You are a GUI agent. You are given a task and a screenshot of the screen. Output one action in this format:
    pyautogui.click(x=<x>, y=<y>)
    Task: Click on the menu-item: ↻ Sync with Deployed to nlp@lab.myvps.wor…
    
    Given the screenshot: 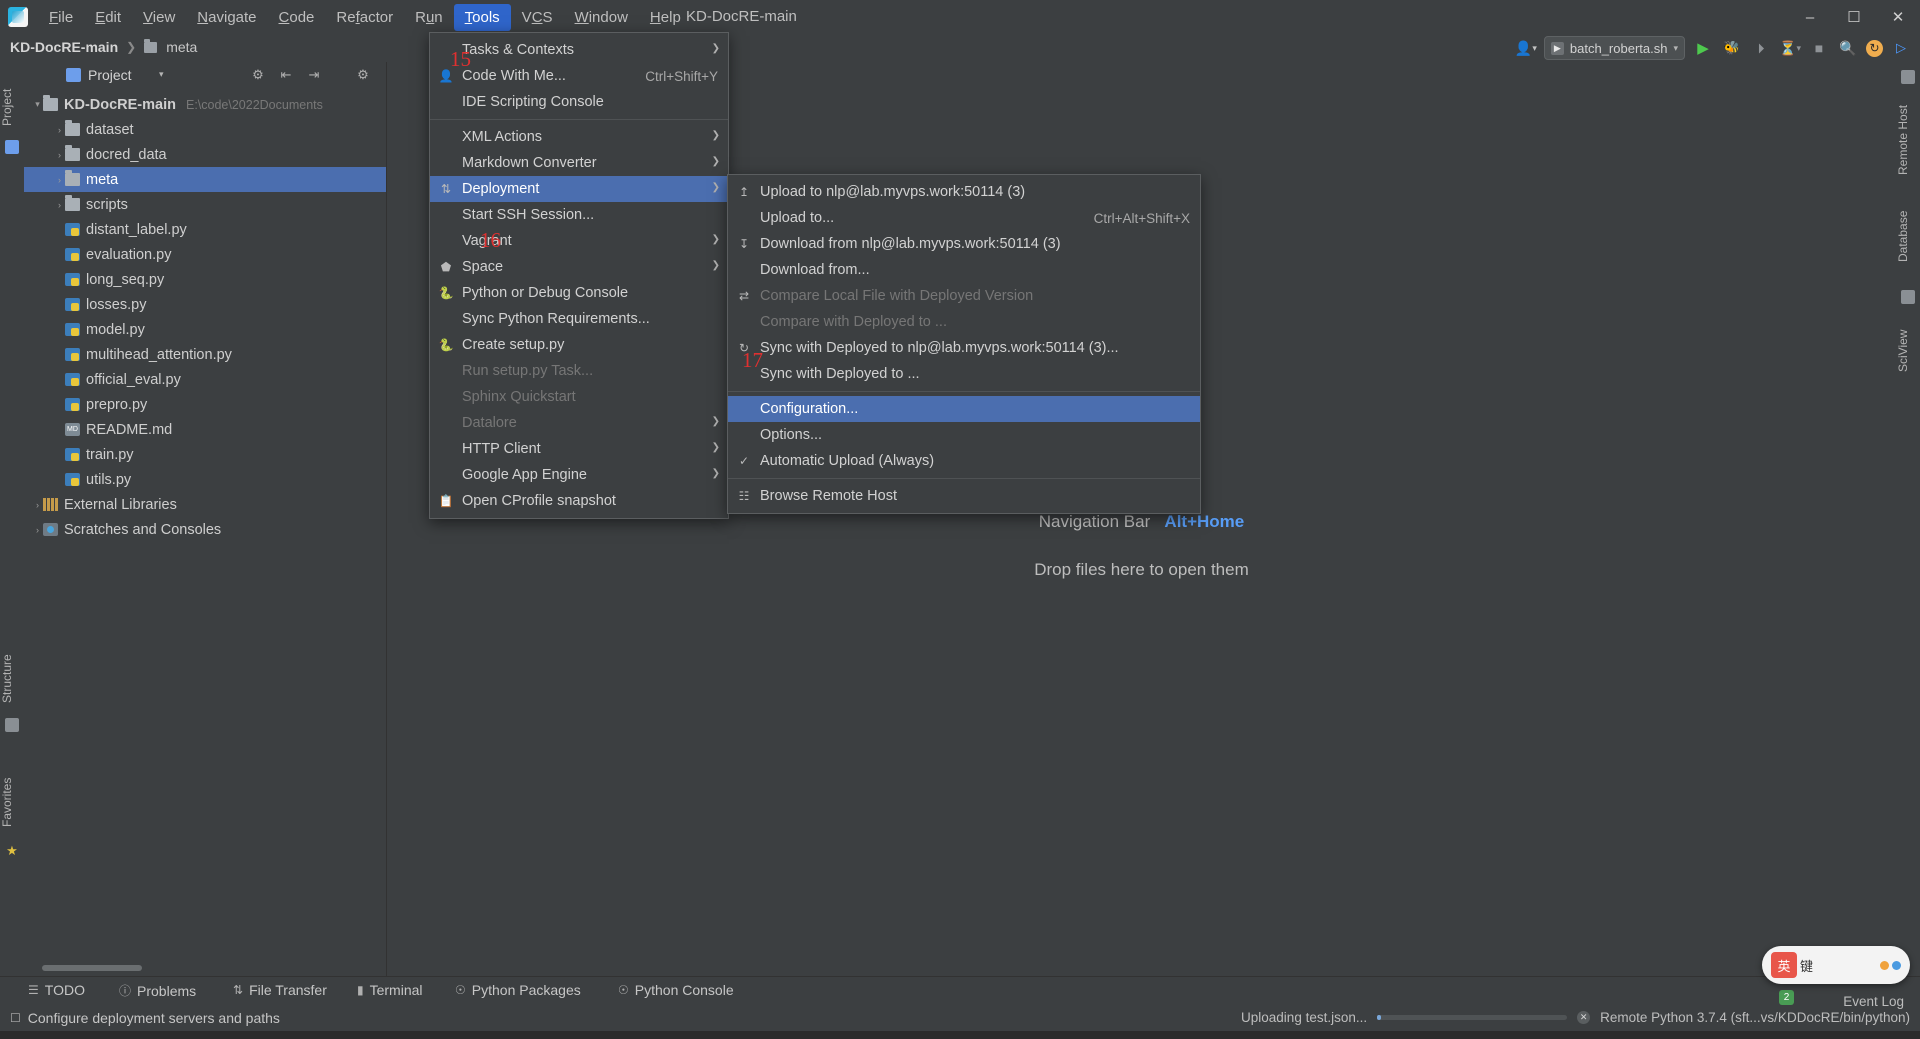 What is the action you would take?
    pyautogui.click(x=964, y=348)
    